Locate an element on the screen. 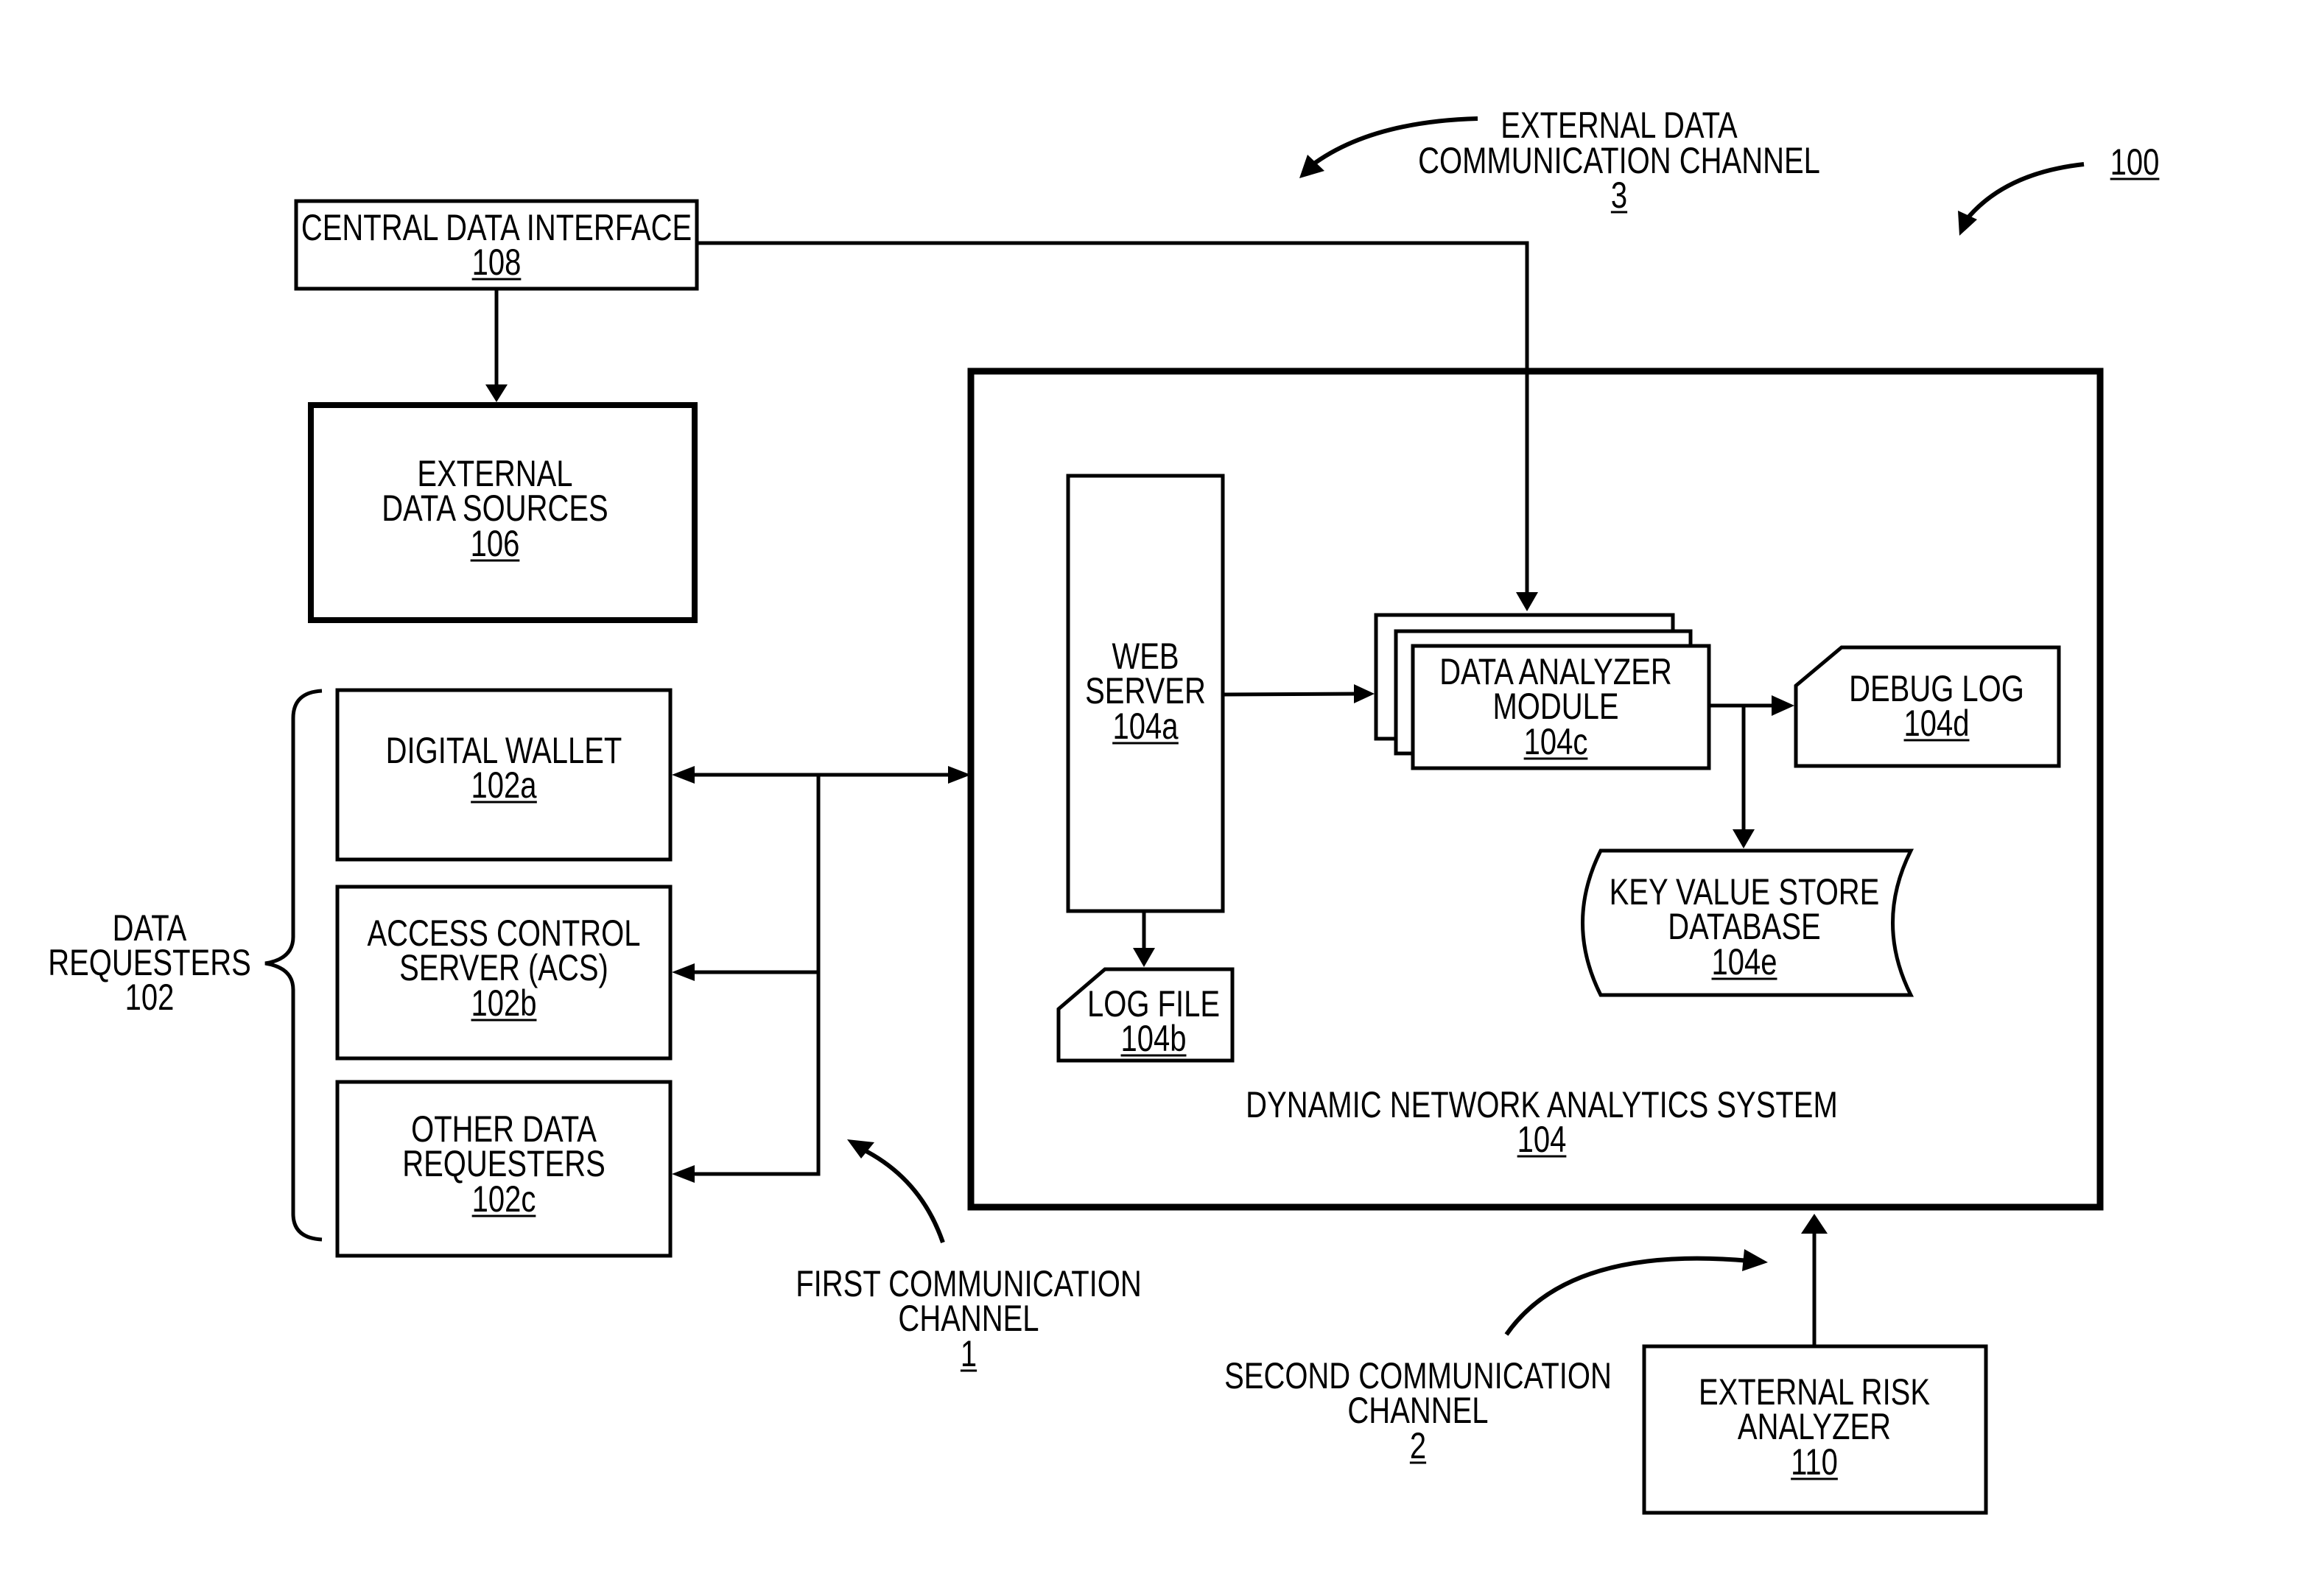  external-risk-analyzer-ref: 110 is located at coordinates (1814, 1462).